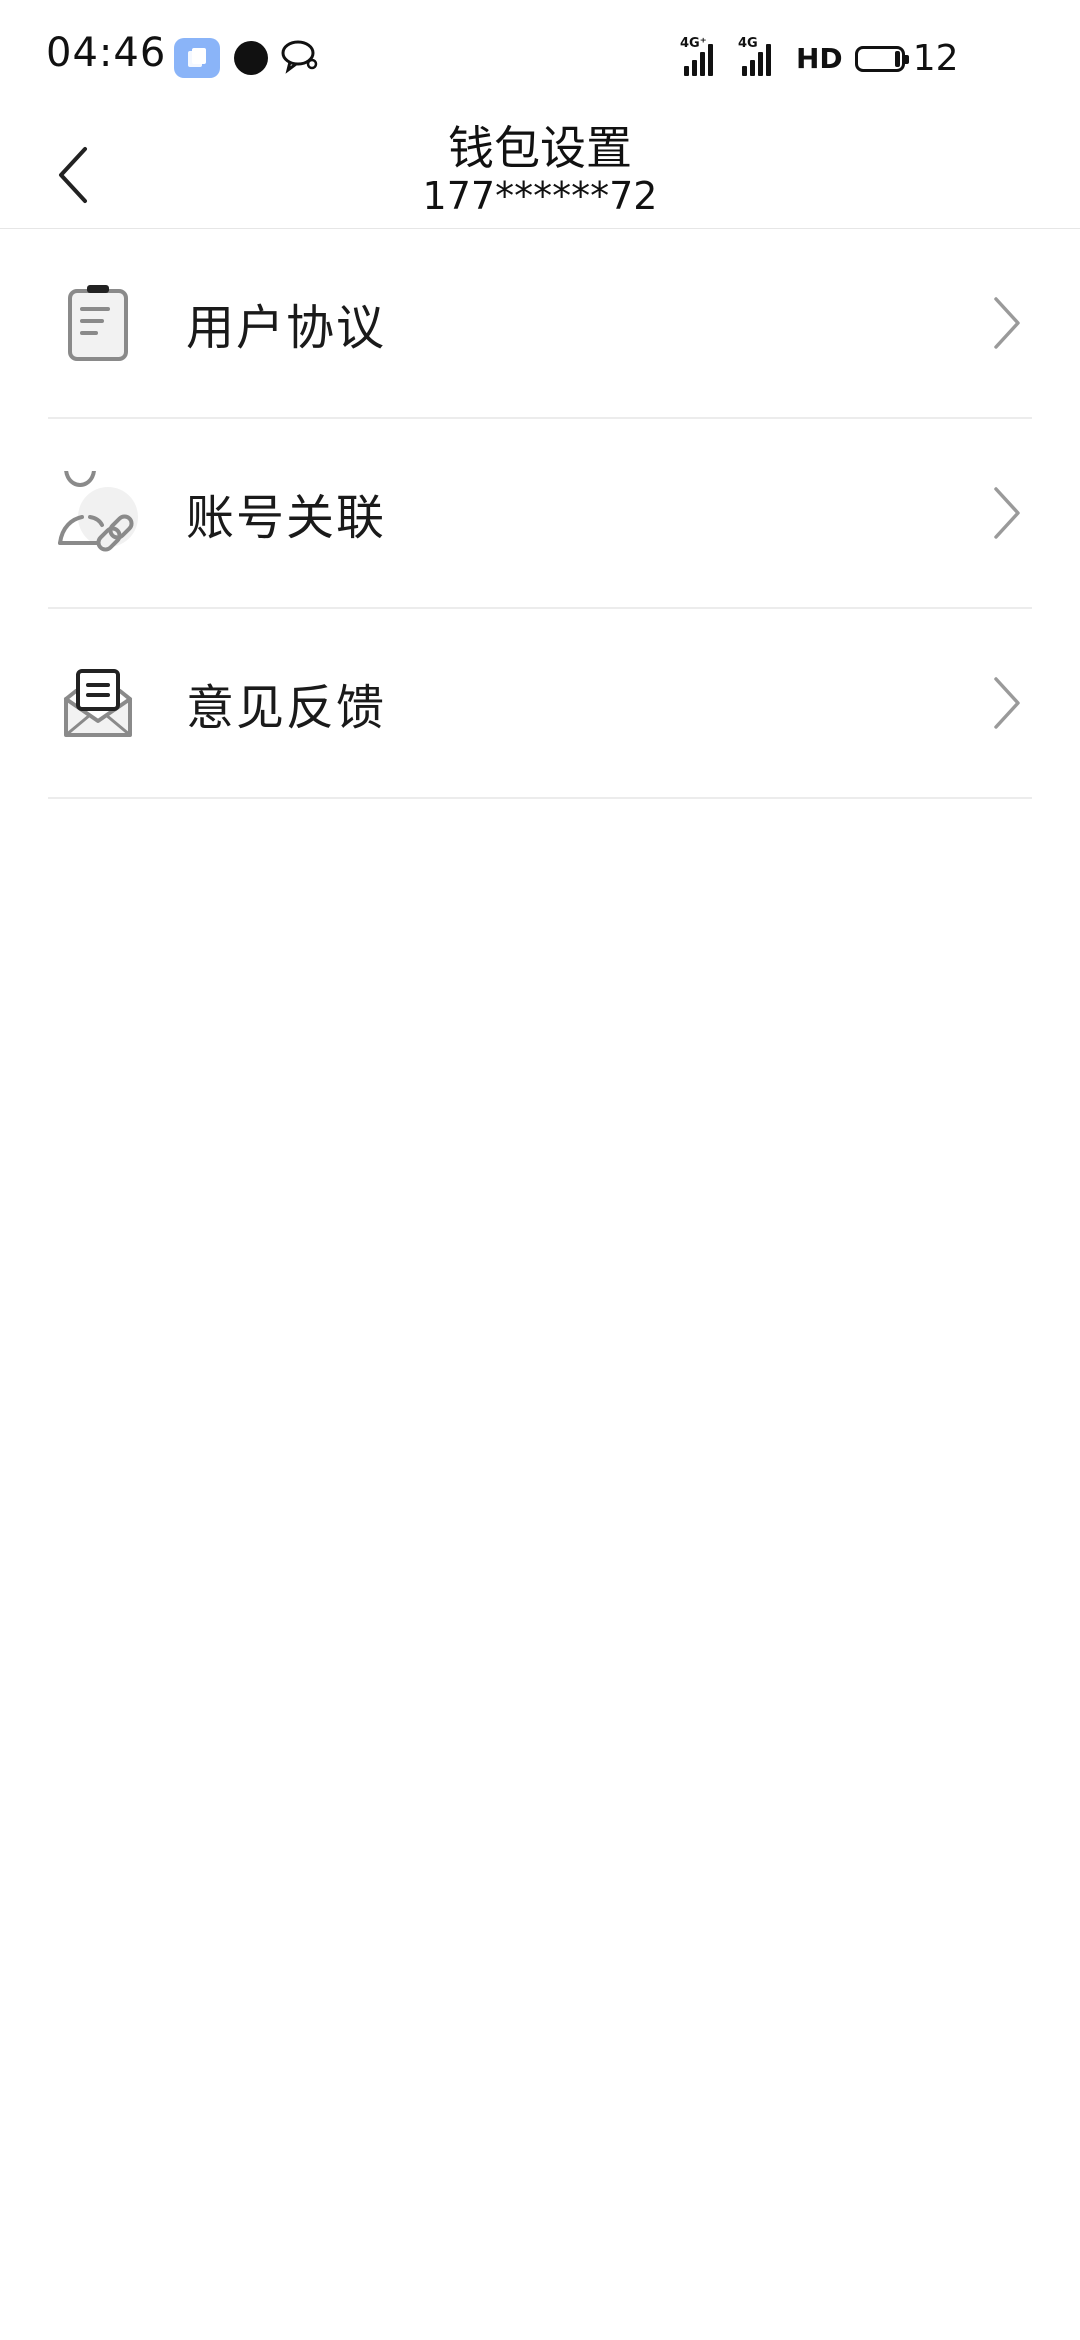 Image resolution: width=1080 pixels, height=2340 pixels. I want to click on battery-level: 12, so click(935, 58).